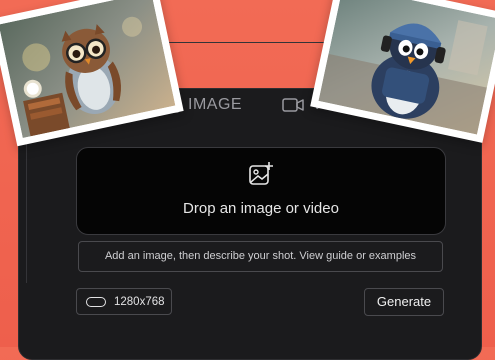  Describe the element at coordinates (261, 176) in the screenshot. I see `image-plus-icon` at that location.